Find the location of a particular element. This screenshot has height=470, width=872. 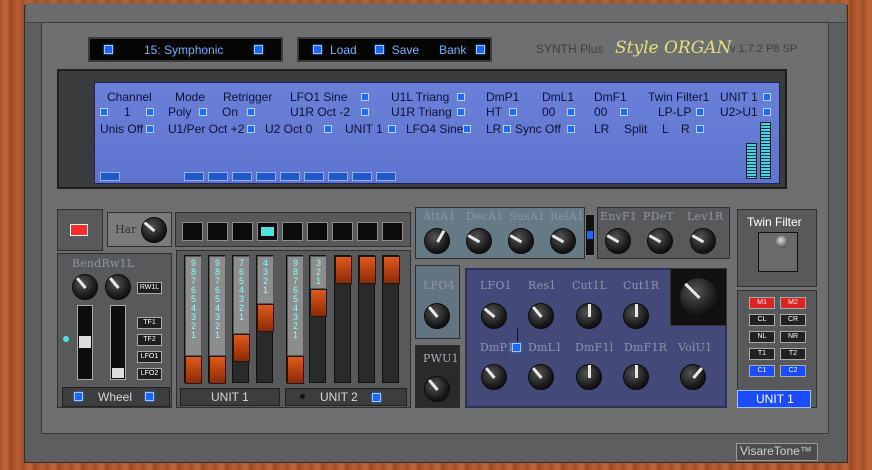

preset-next-button is located at coordinates (258, 49).